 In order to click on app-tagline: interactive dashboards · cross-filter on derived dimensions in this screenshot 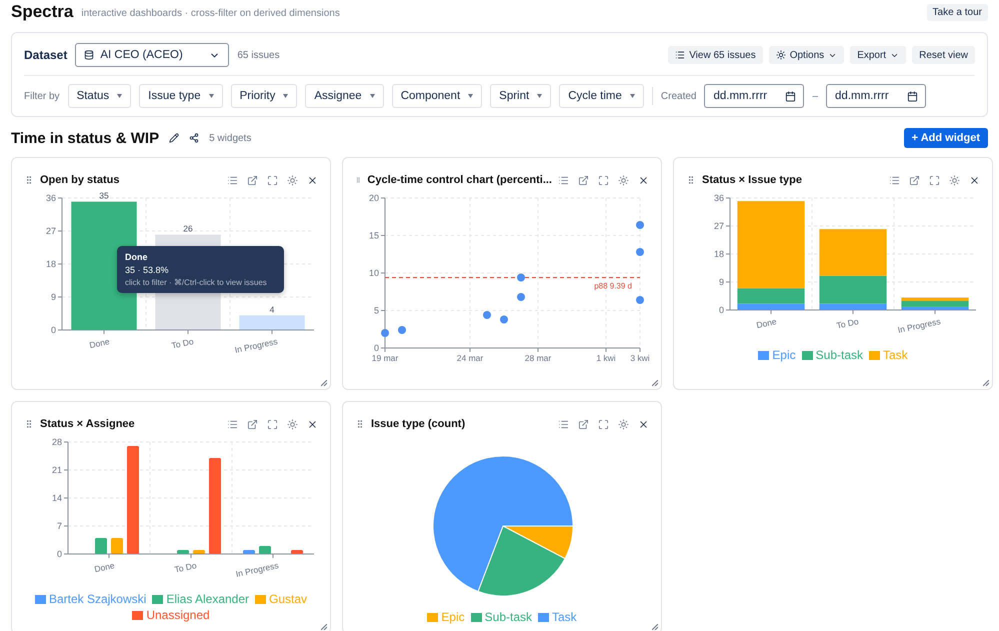, I will do `click(210, 13)`.